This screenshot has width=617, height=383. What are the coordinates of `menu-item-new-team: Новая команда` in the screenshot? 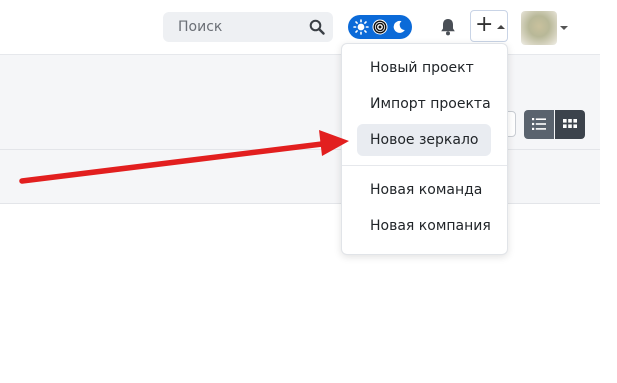 It's located at (424, 190).